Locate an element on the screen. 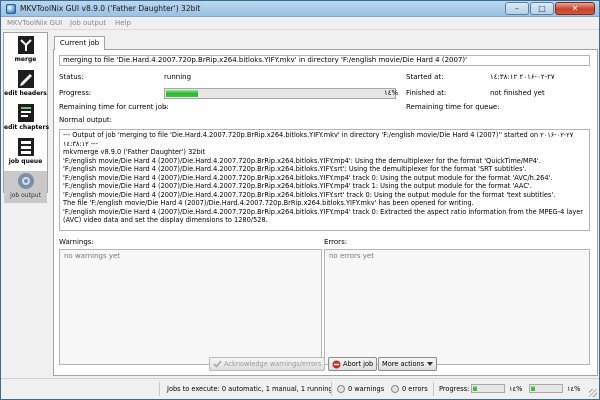 The image size is (600, 400). warnings-panel: Warnings: no warnings yet is located at coordinates (190, 302).